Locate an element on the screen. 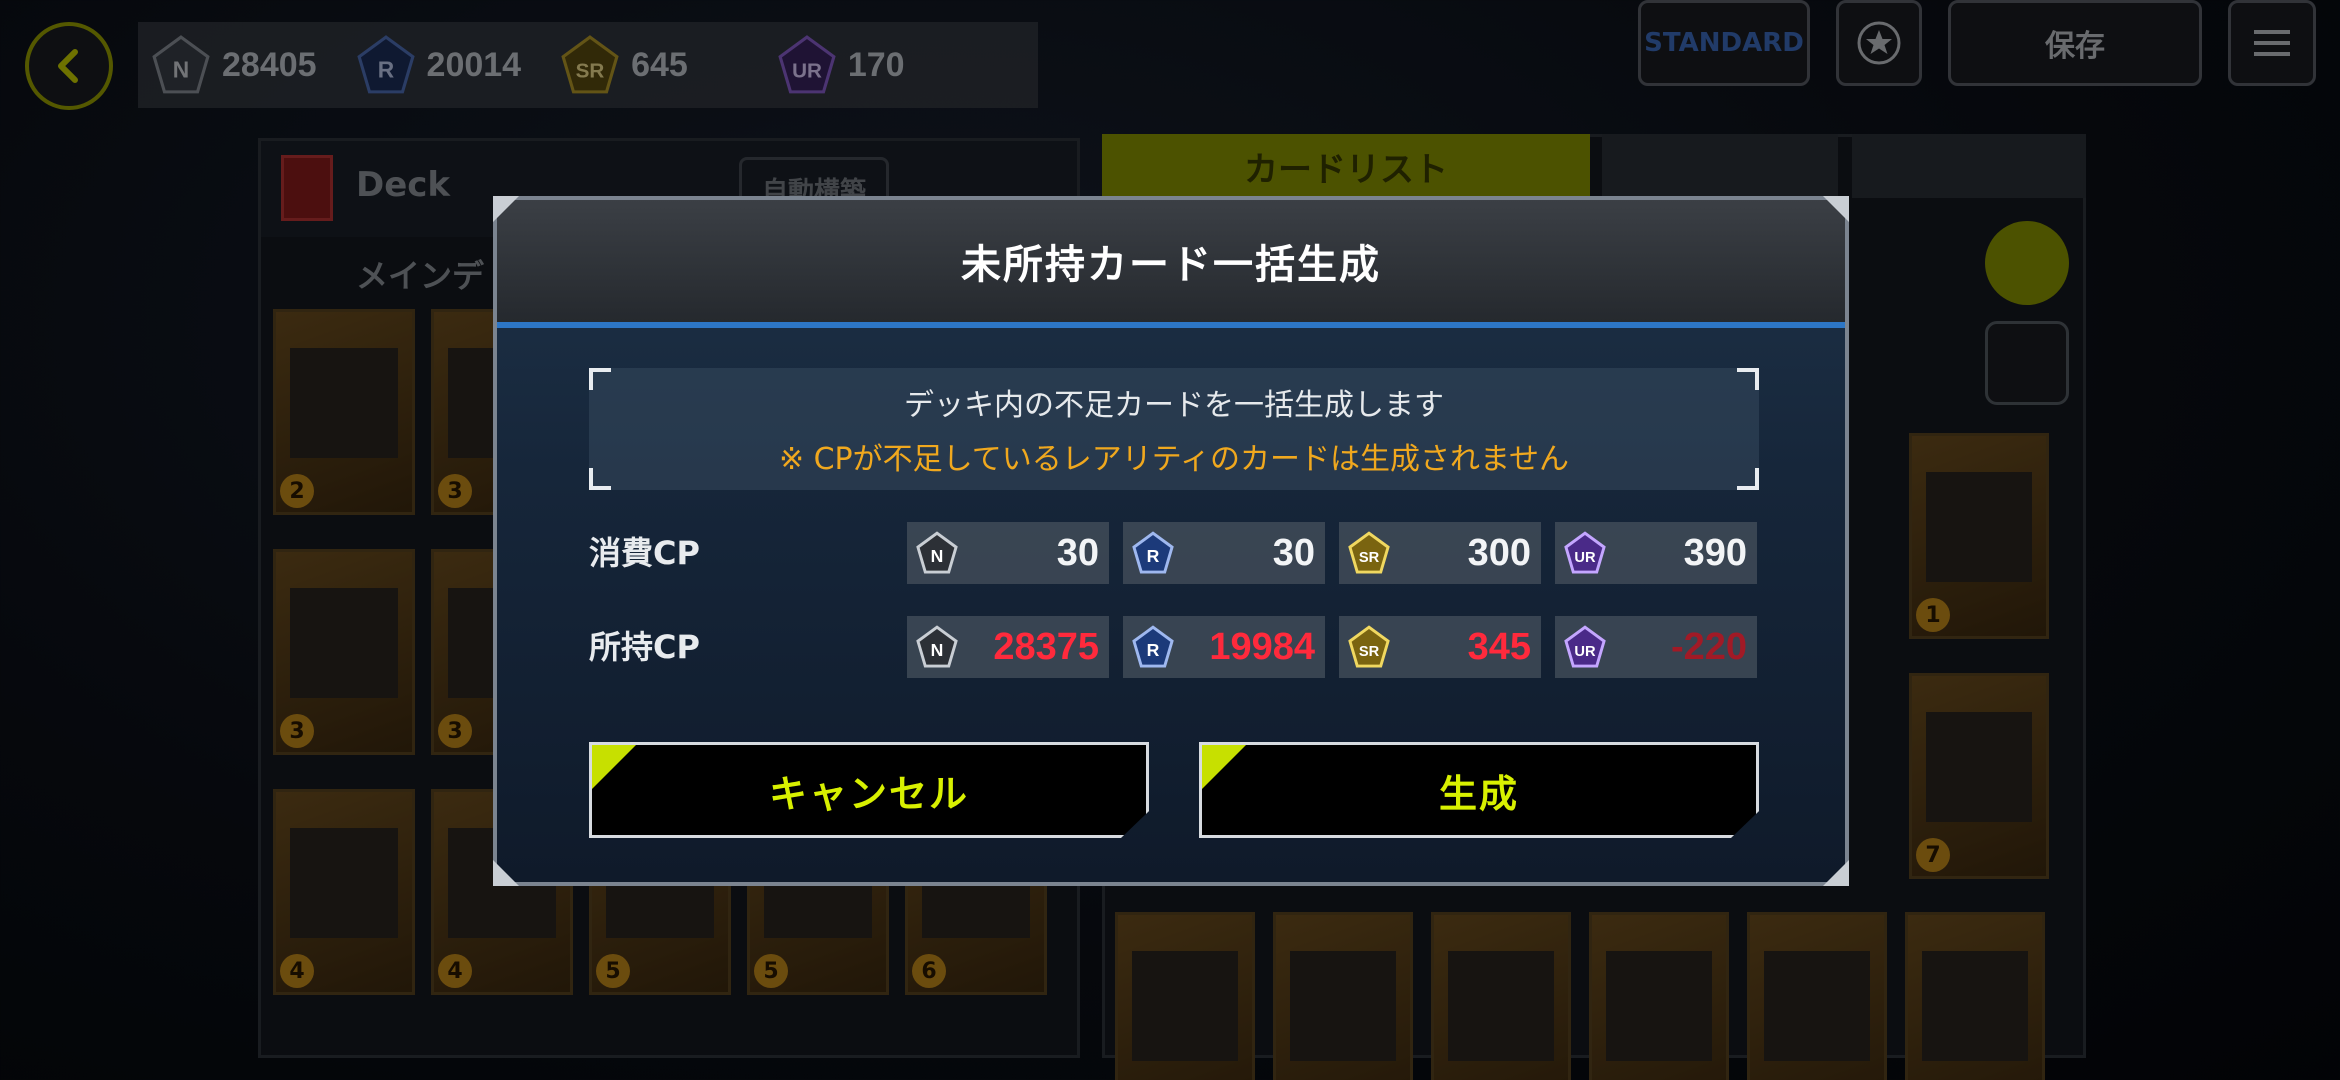 The width and height of the screenshot is (2340, 1080). owned-cp-n: N 28375 is located at coordinates (1008, 647).